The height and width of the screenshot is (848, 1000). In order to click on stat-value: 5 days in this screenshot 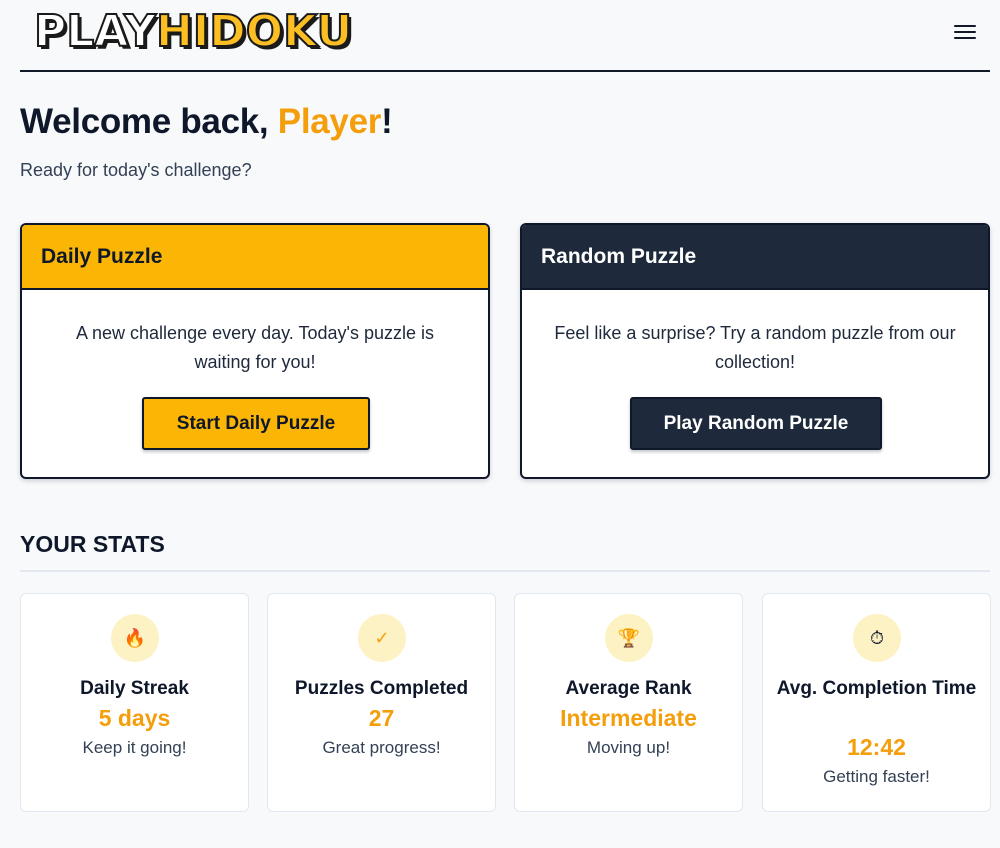, I will do `click(134, 718)`.